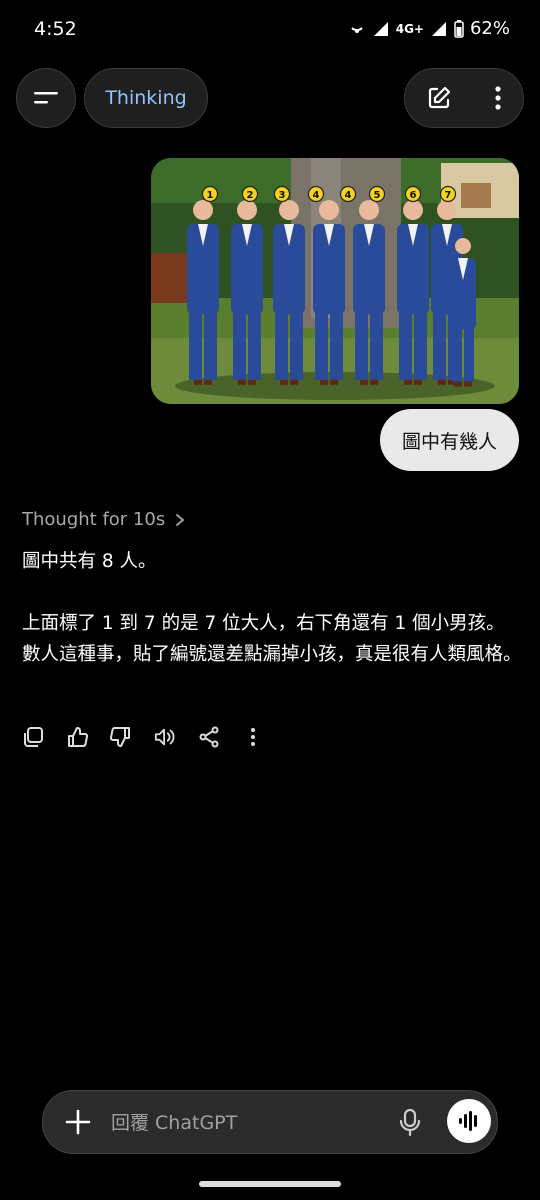  Describe the element at coordinates (459, 28) in the screenshot. I see `battery-icon` at that location.